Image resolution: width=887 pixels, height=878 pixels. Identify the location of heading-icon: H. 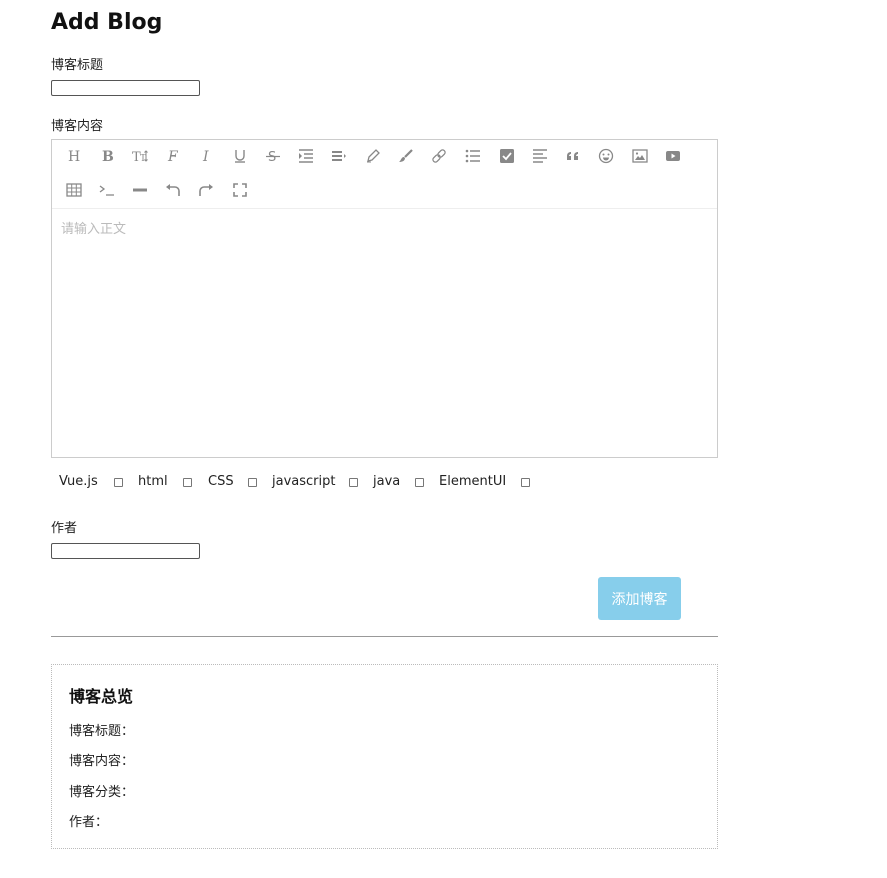
(74, 156).